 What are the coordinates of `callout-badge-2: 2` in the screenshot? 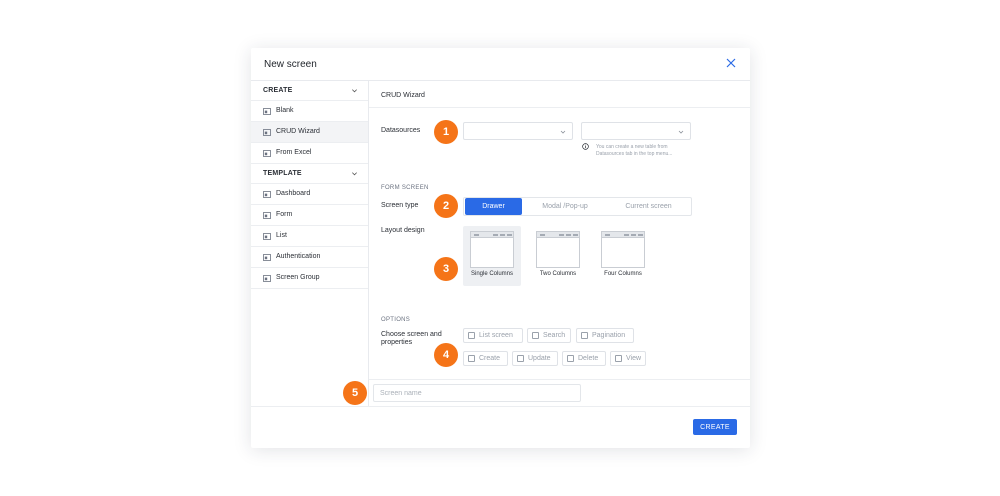 It's located at (446, 206).